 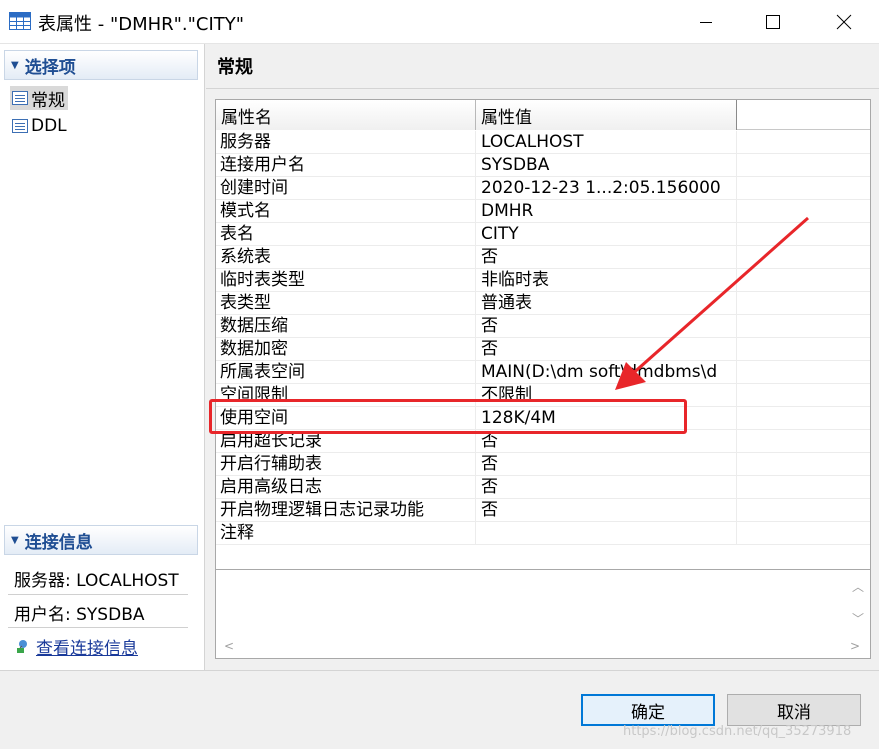 What do you see at coordinates (346, 303) in the screenshot?
I see `property-name-cell: 表类型` at bounding box center [346, 303].